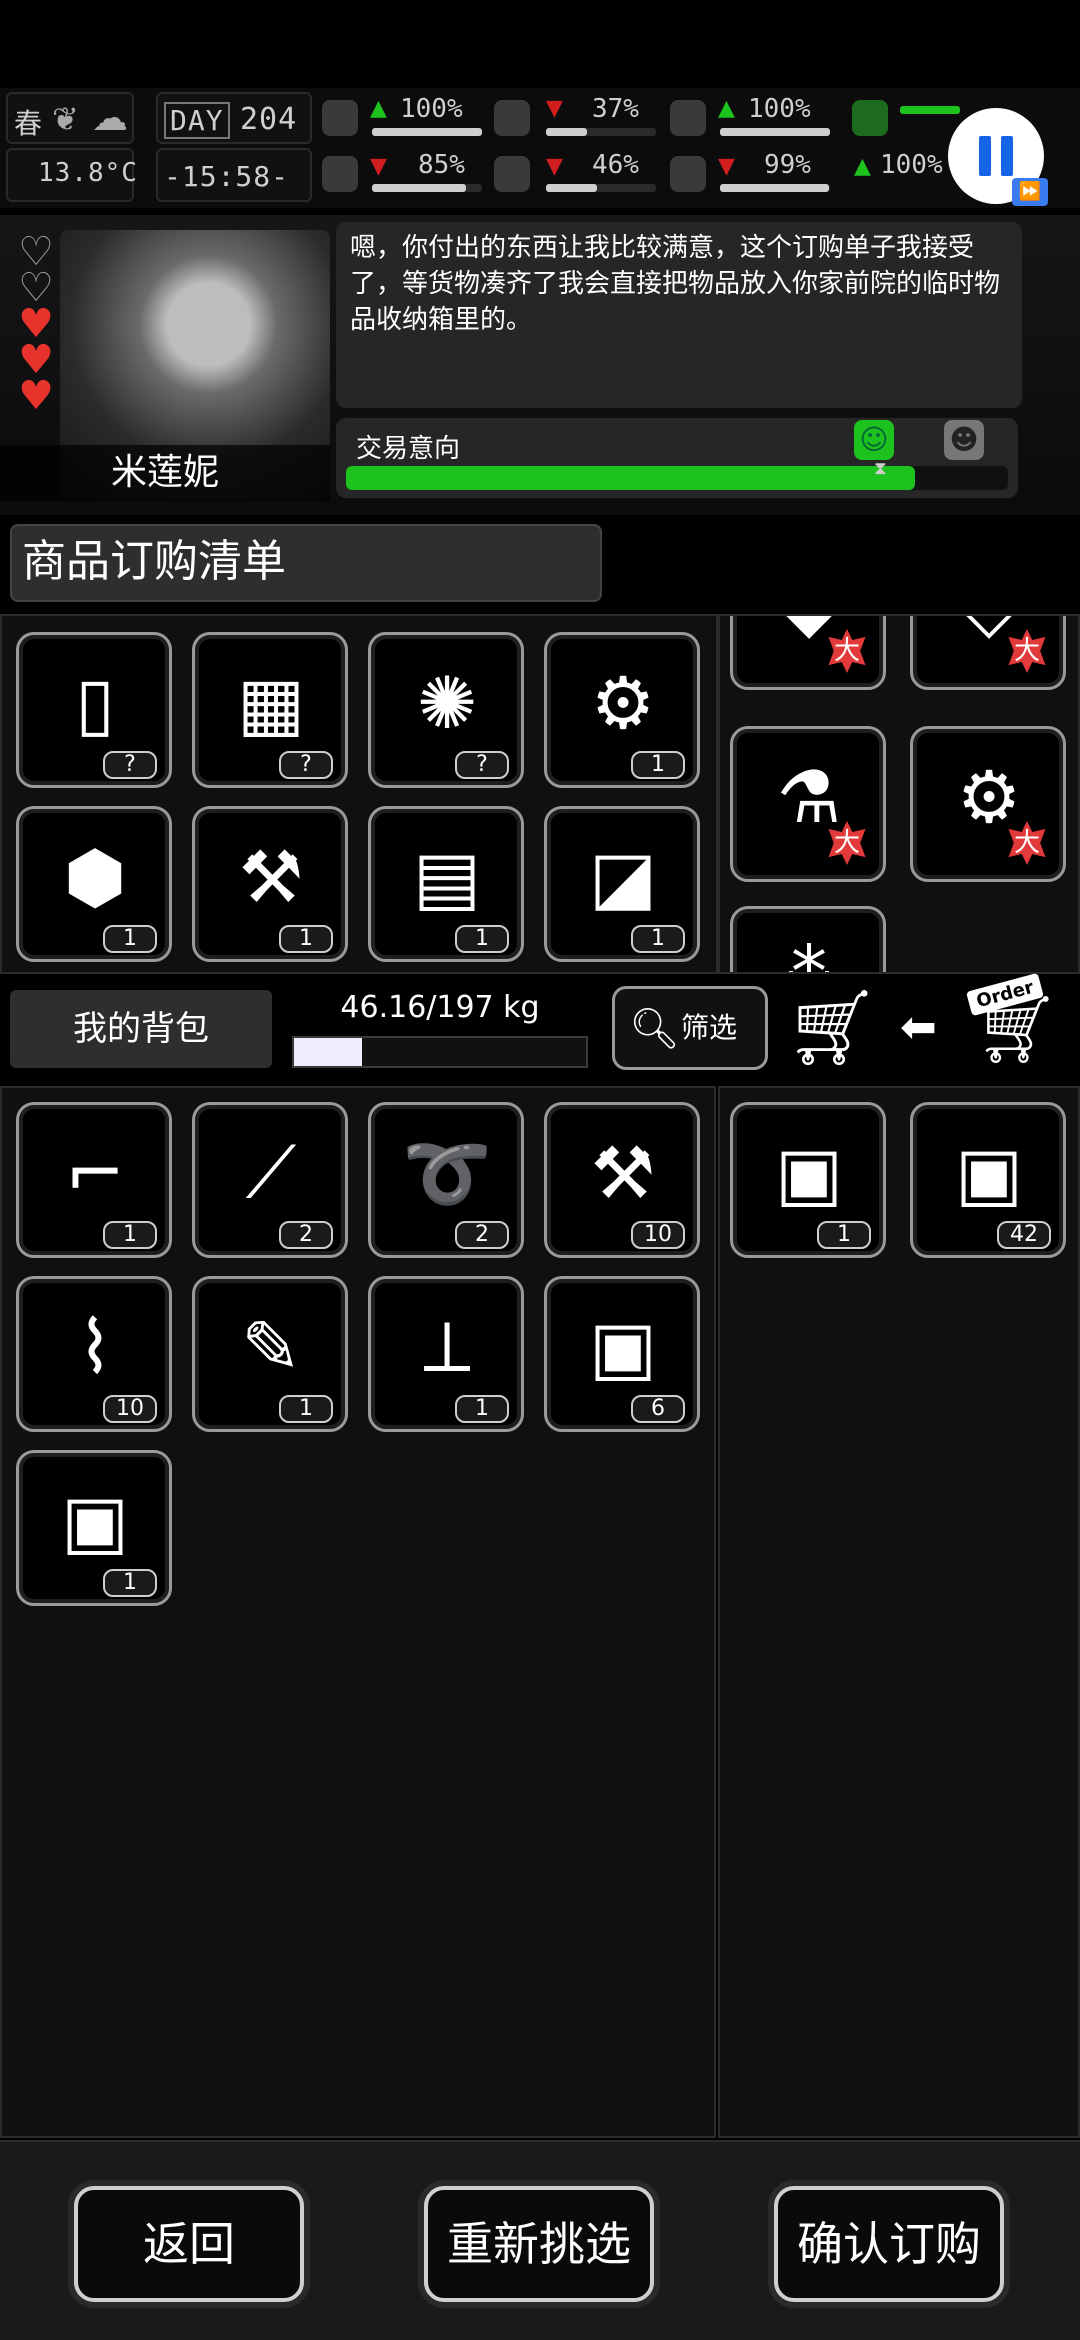  Describe the element at coordinates (654, 1029) in the screenshot. I see `search-icon: 🔍︎` at that location.